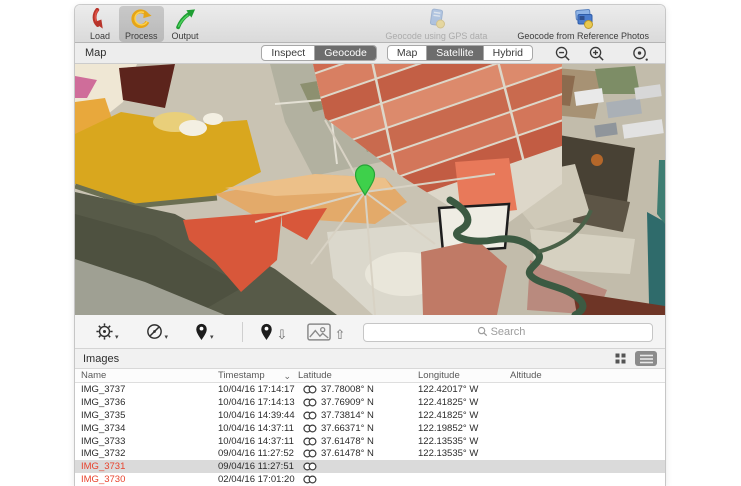  I want to click on show-image-location-button: ⇧, so click(326, 332).